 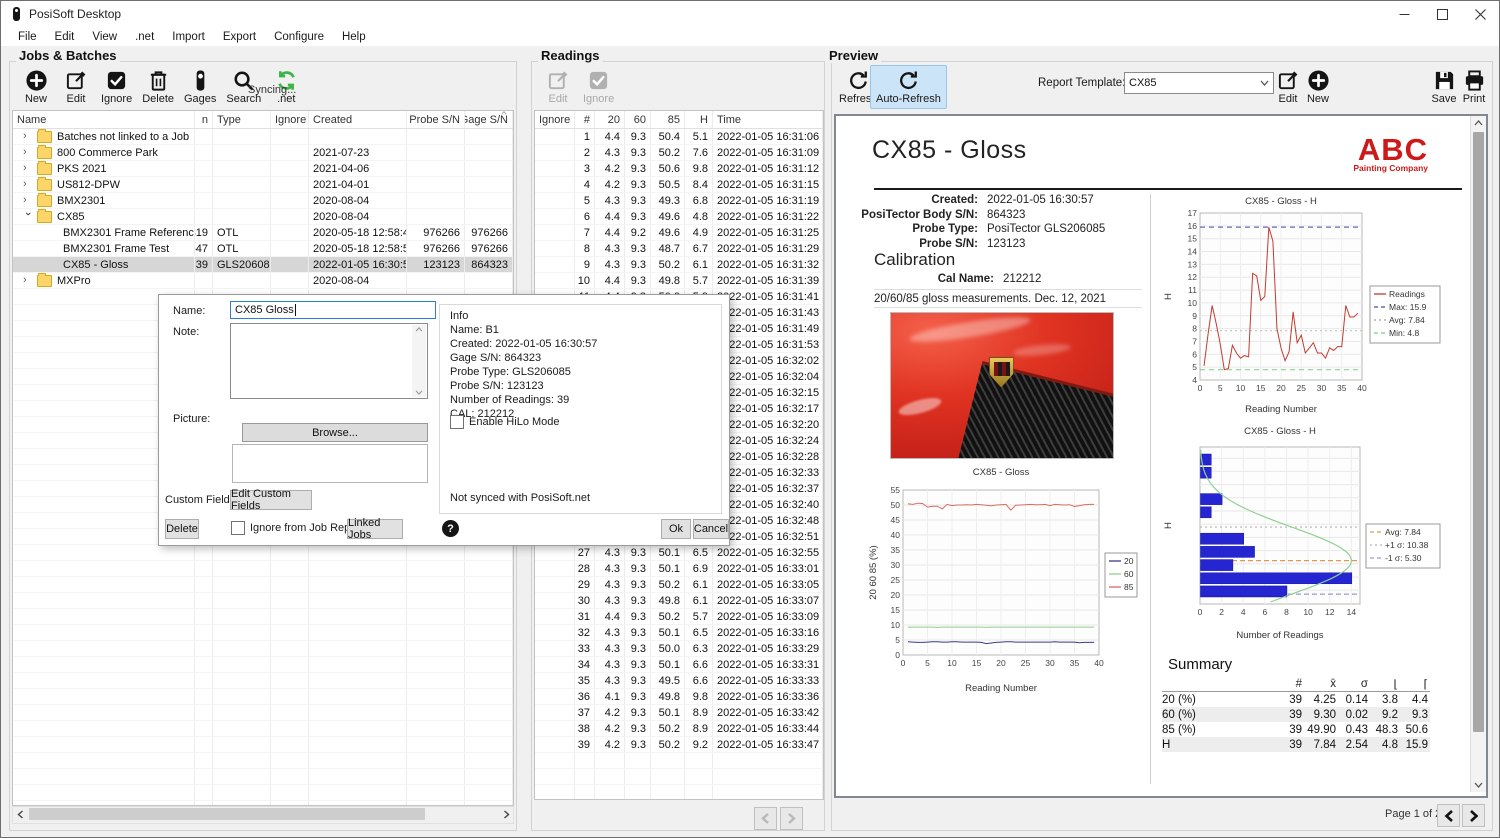 What do you see at coordinates (299, 37) in the screenshot?
I see `menu-configure: Configure` at bounding box center [299, 37].